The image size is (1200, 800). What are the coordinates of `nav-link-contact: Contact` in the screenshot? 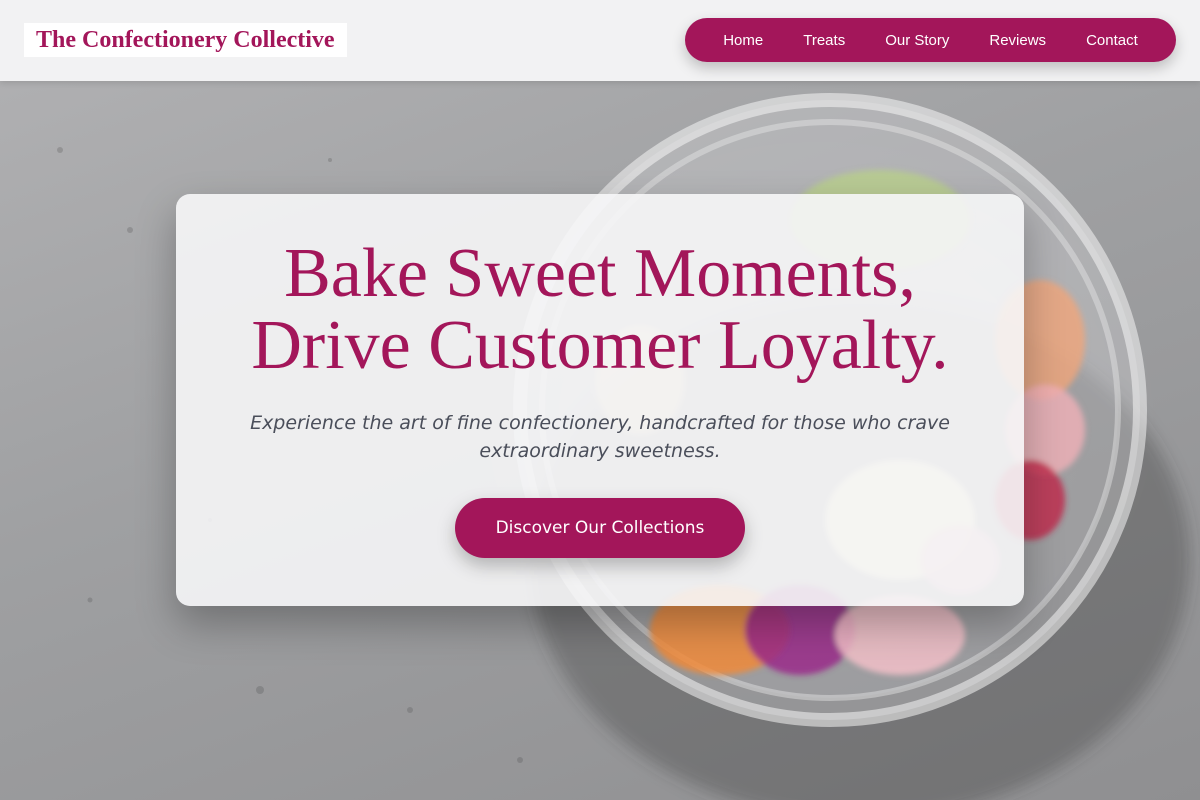 It's located at (1112, 40).